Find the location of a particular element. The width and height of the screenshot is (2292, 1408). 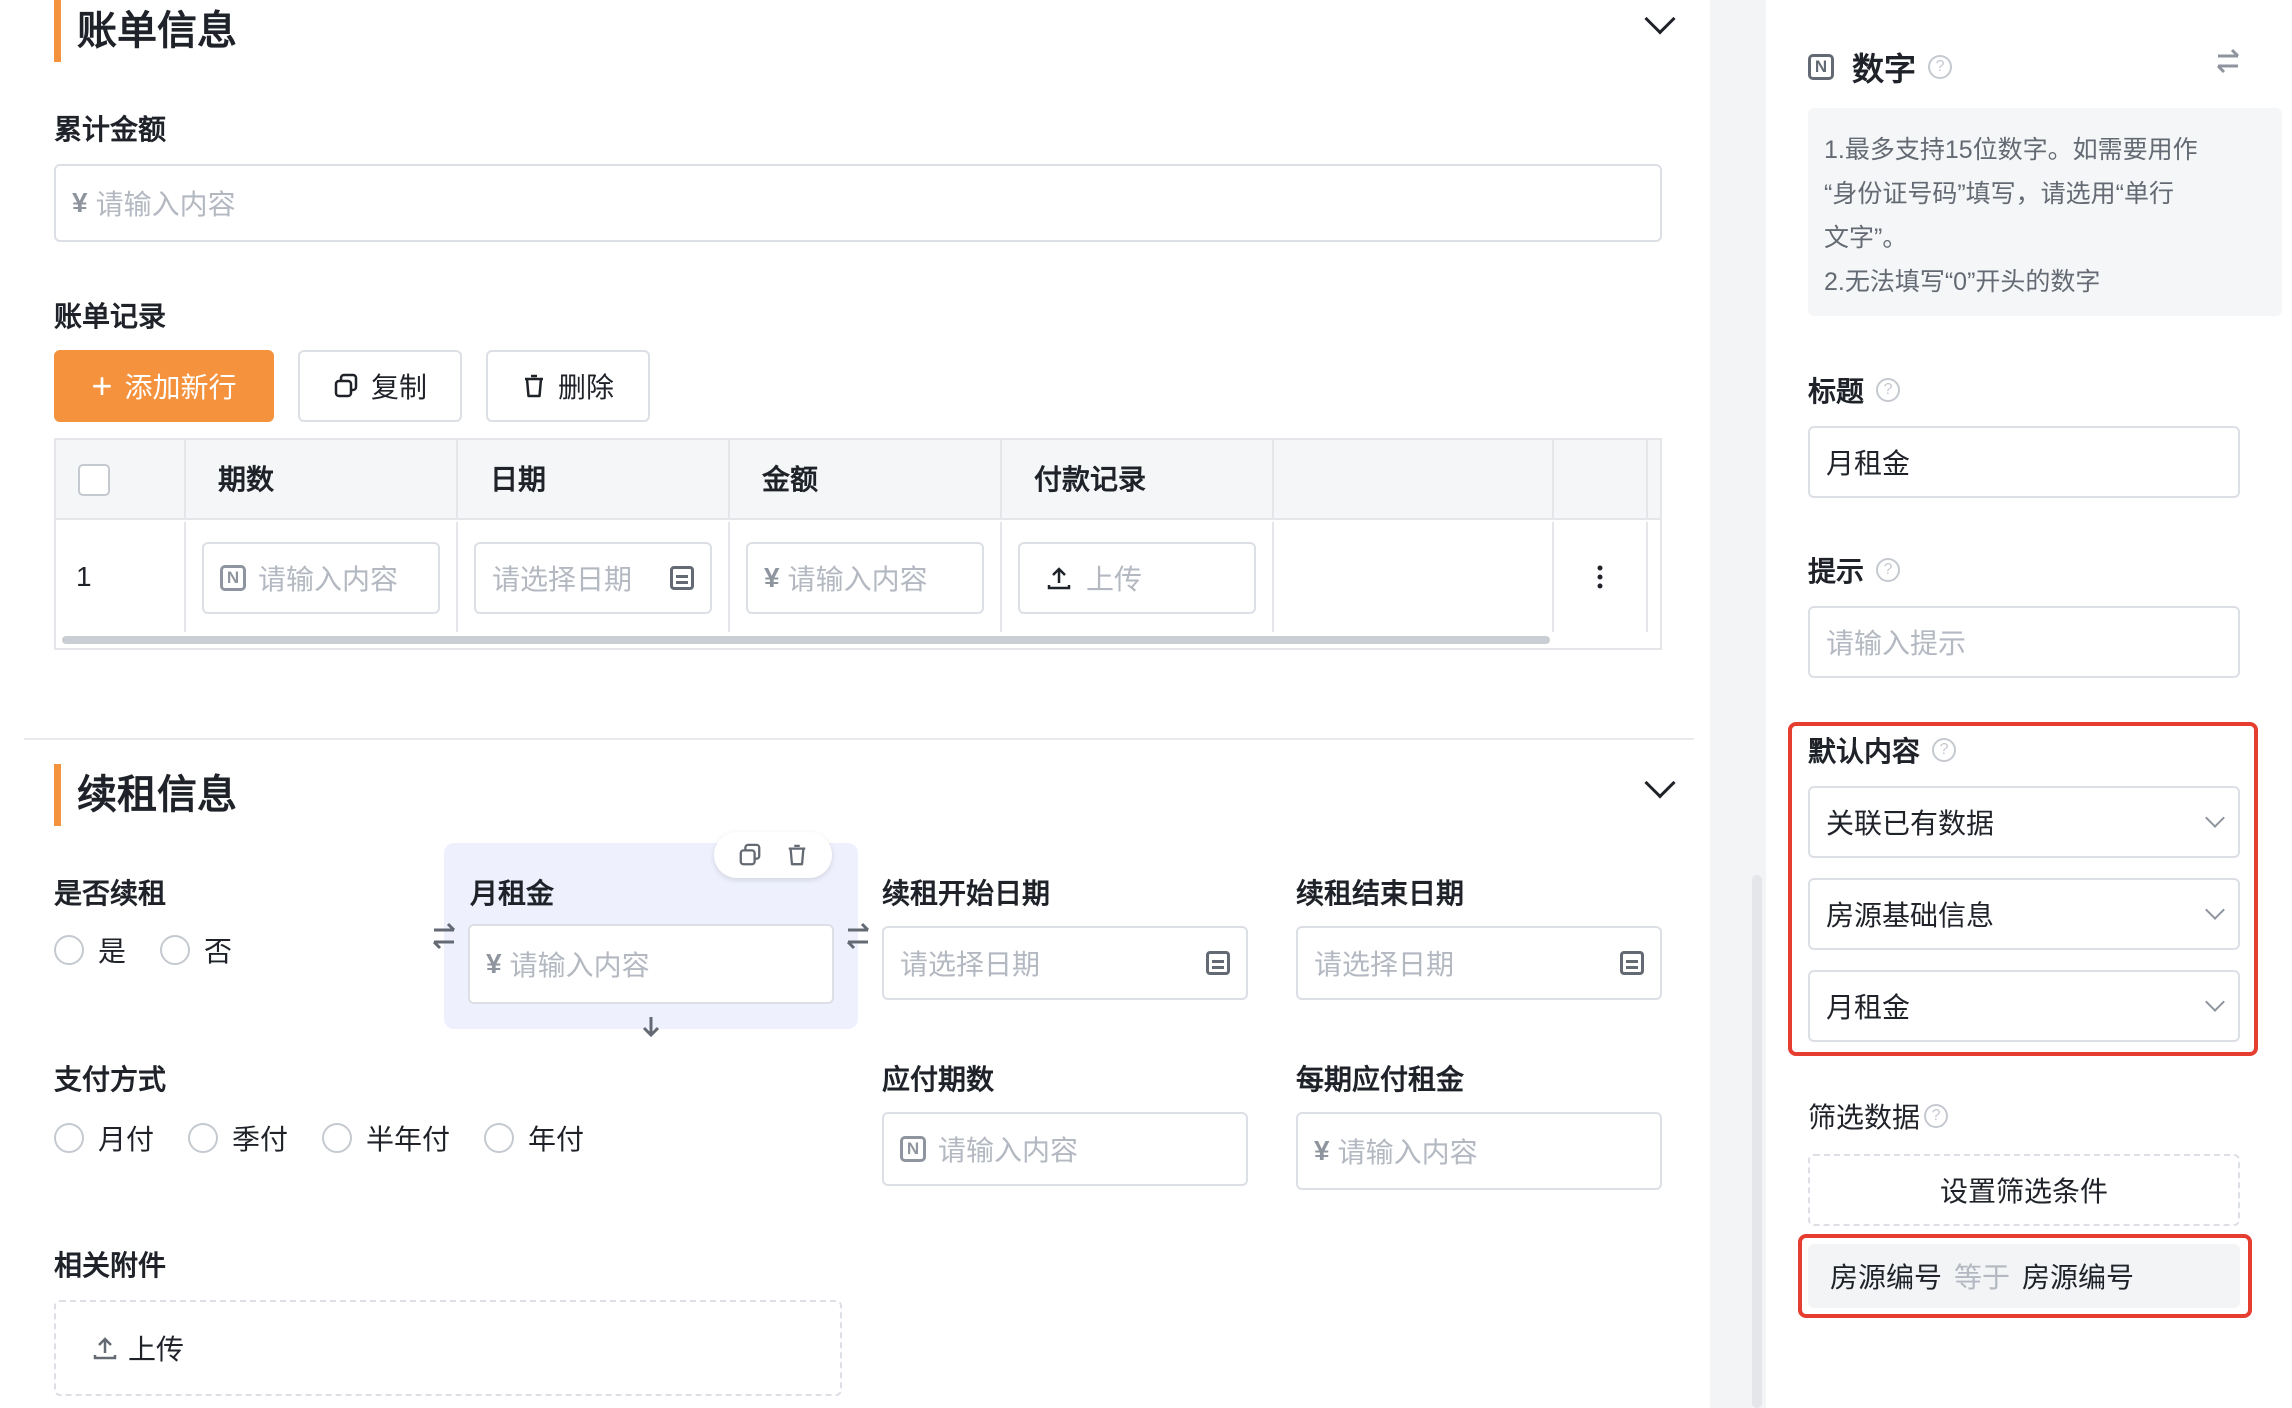

hint-label-row: 提示 ? is located at coordinates (1854, 570).